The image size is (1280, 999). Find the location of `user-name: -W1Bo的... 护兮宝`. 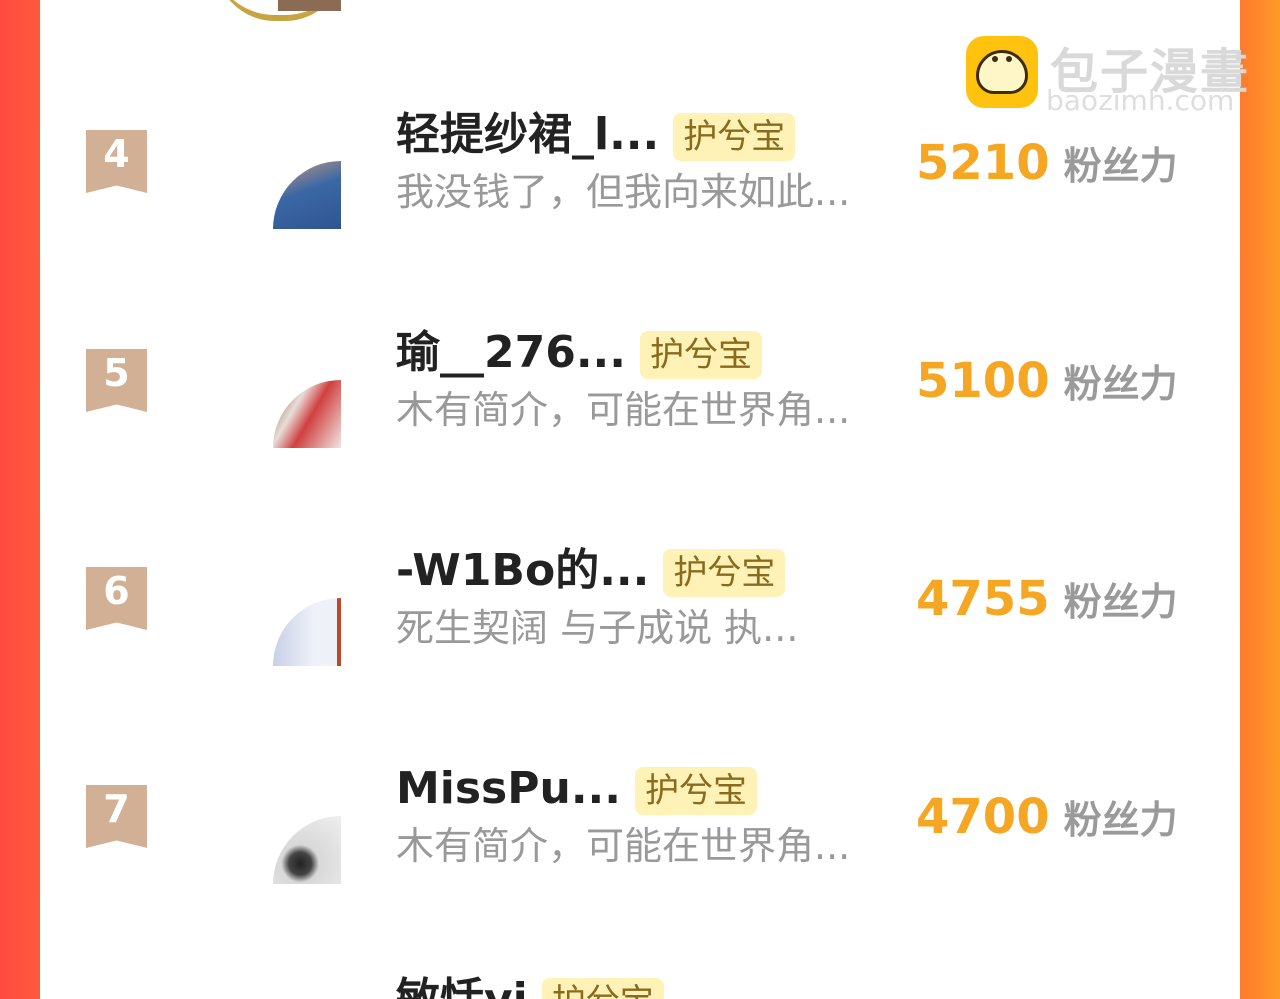

user-name: -W1Bo的... 护兮宝 is located at coordinates (591, 571).